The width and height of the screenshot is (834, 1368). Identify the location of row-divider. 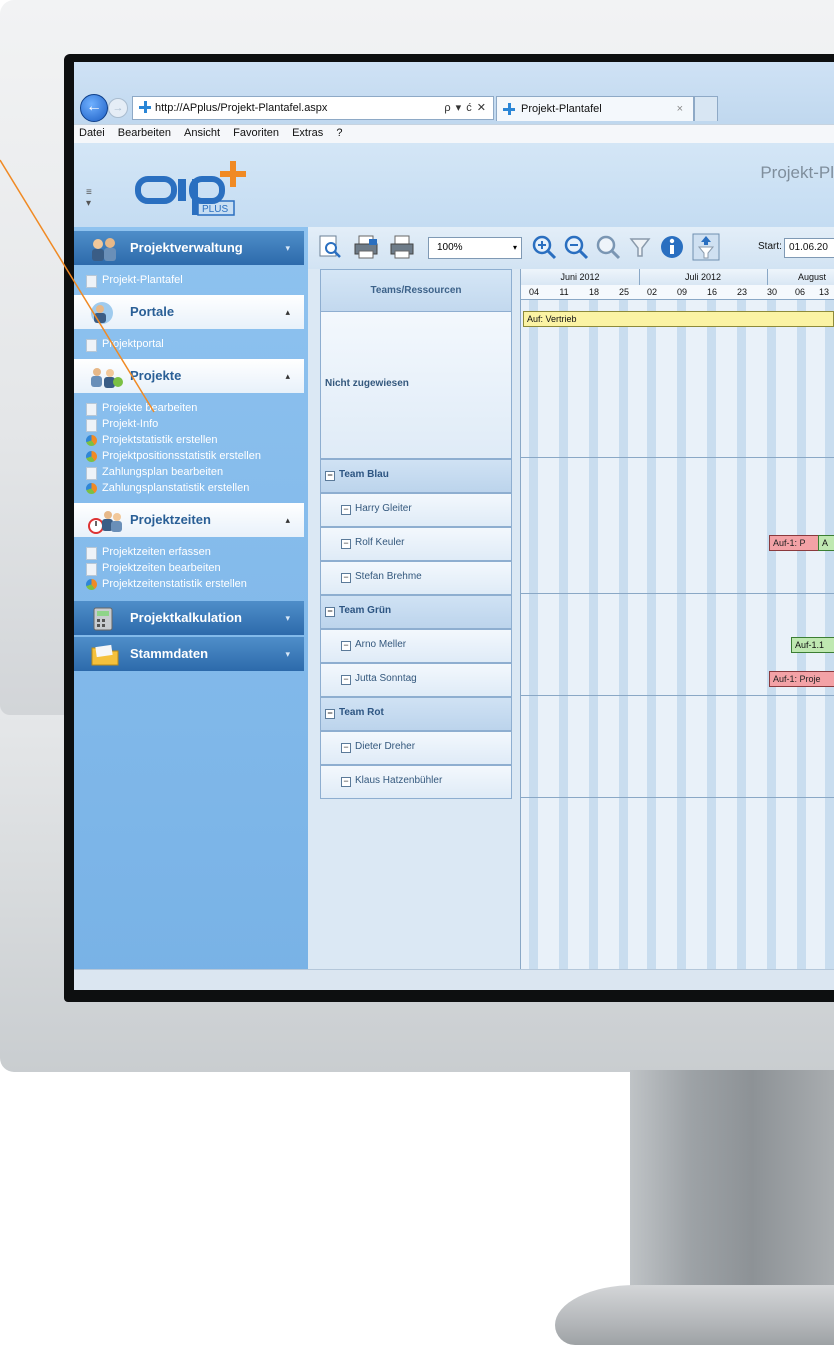
(677, 457).